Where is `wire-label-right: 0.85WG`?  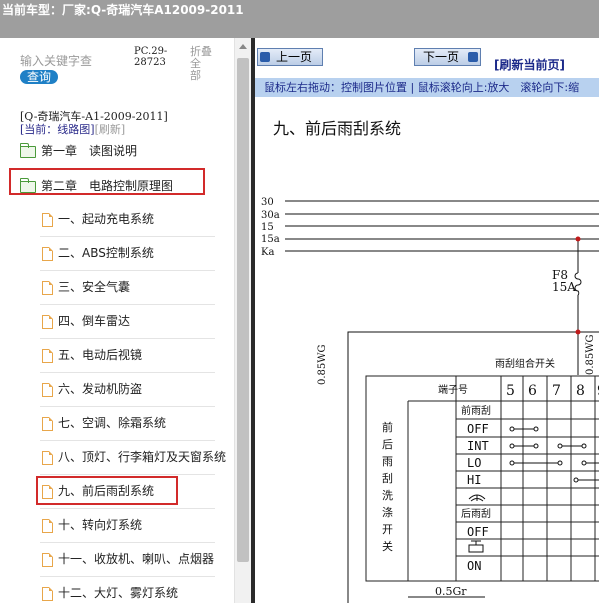 wire-label-right: 0.85WG is located at coordinates (590, 354).